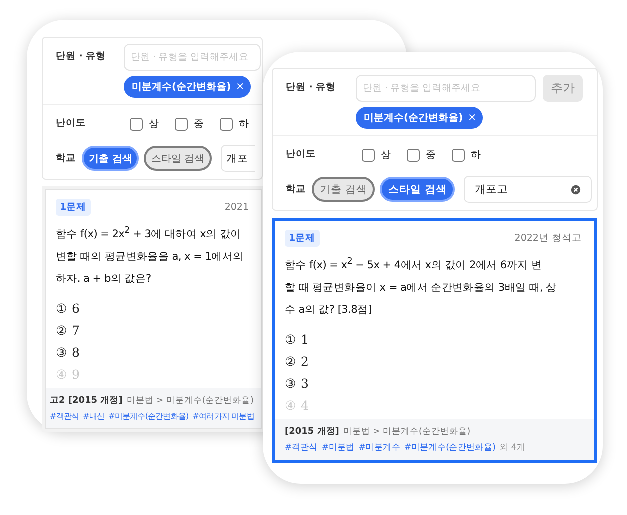 This screenshot has height=515, width=627. I want to click on answer-choice: ③ 3, so click(297, 383).